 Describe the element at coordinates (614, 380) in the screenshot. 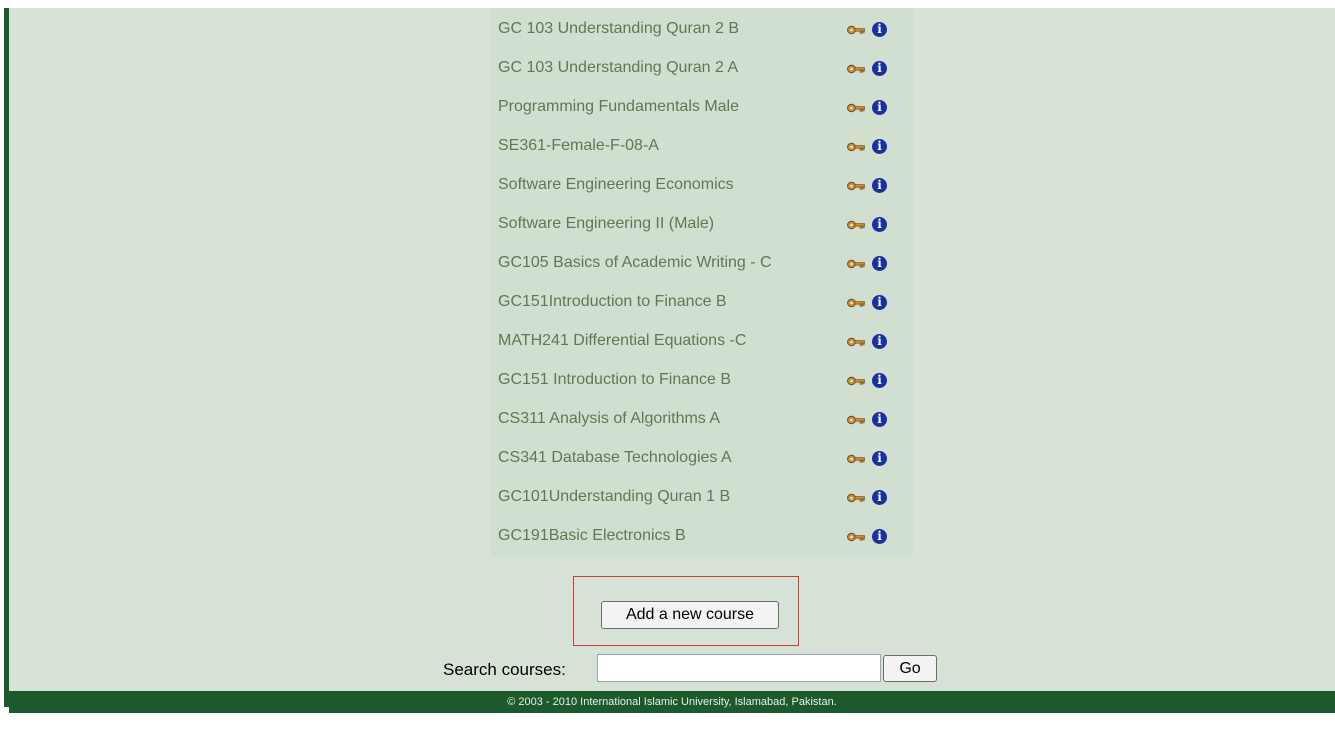

I see `course-link: GC151 Introduction to Finance B` at that location.